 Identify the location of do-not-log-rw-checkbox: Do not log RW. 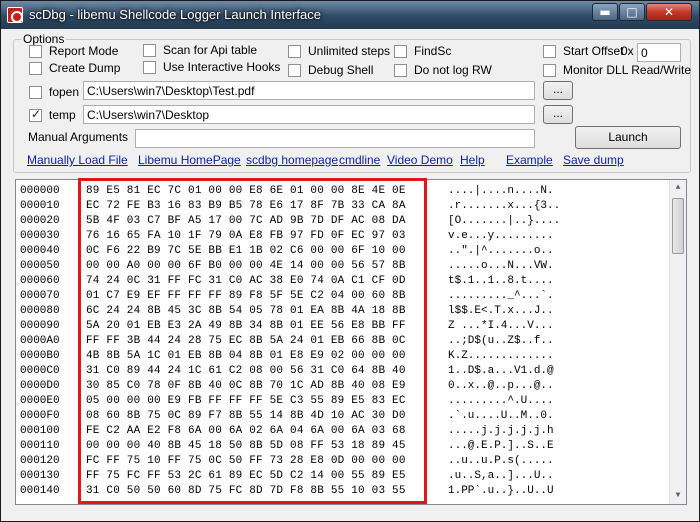
(443, 70).